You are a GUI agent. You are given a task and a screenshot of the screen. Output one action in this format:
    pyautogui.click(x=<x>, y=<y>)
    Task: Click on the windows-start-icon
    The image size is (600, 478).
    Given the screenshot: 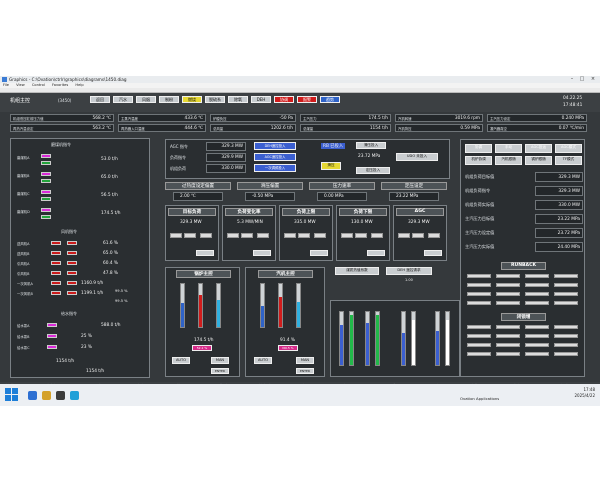 What is the action you would take?
    pyautogui.click(x=12, y=395)
    